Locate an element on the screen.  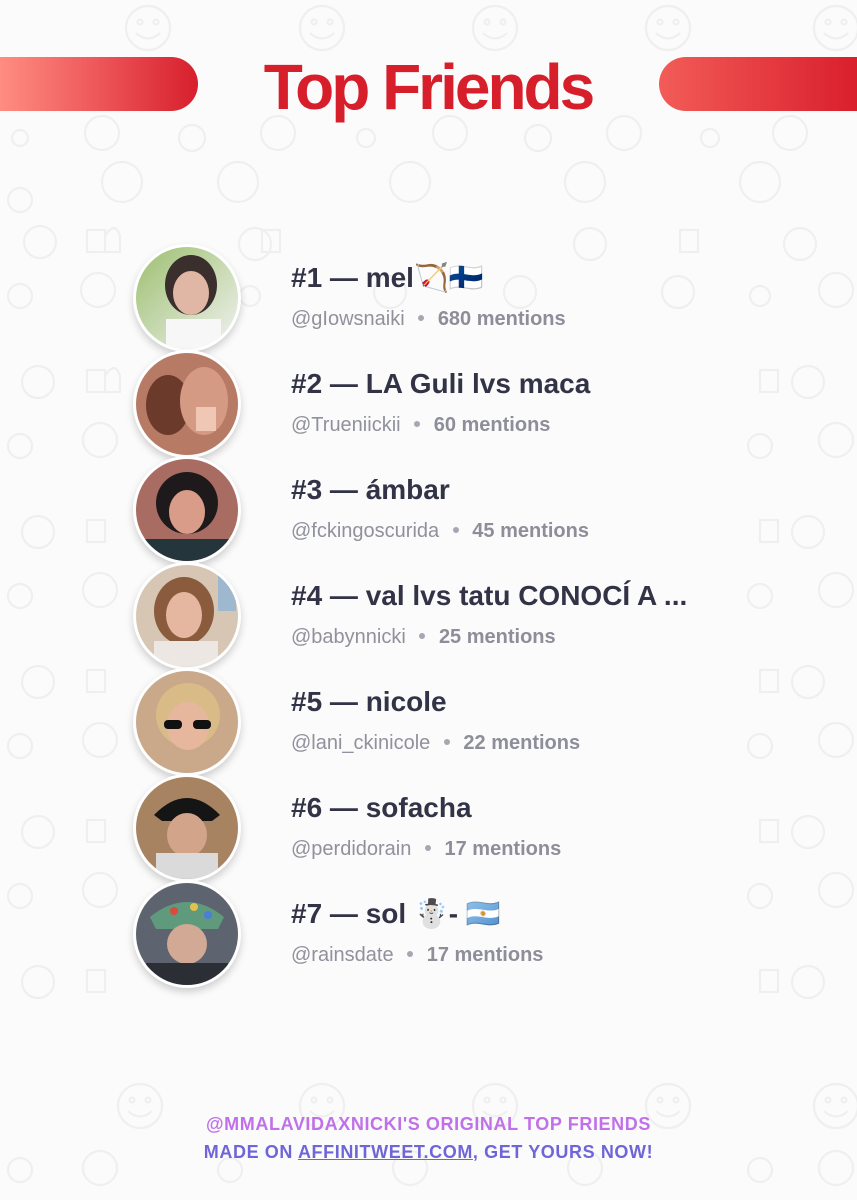
friend-handle: @Trueniickii is located at coordinates (346, 425).